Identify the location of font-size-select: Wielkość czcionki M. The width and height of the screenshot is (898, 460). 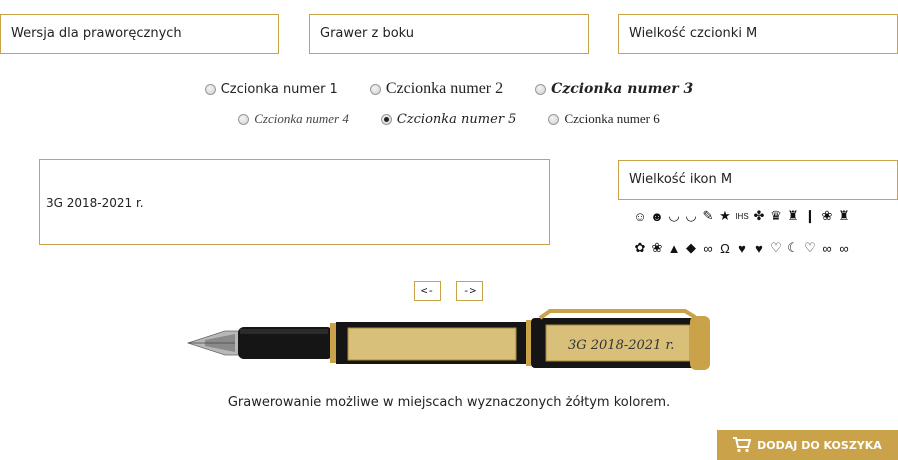
(758, 34).